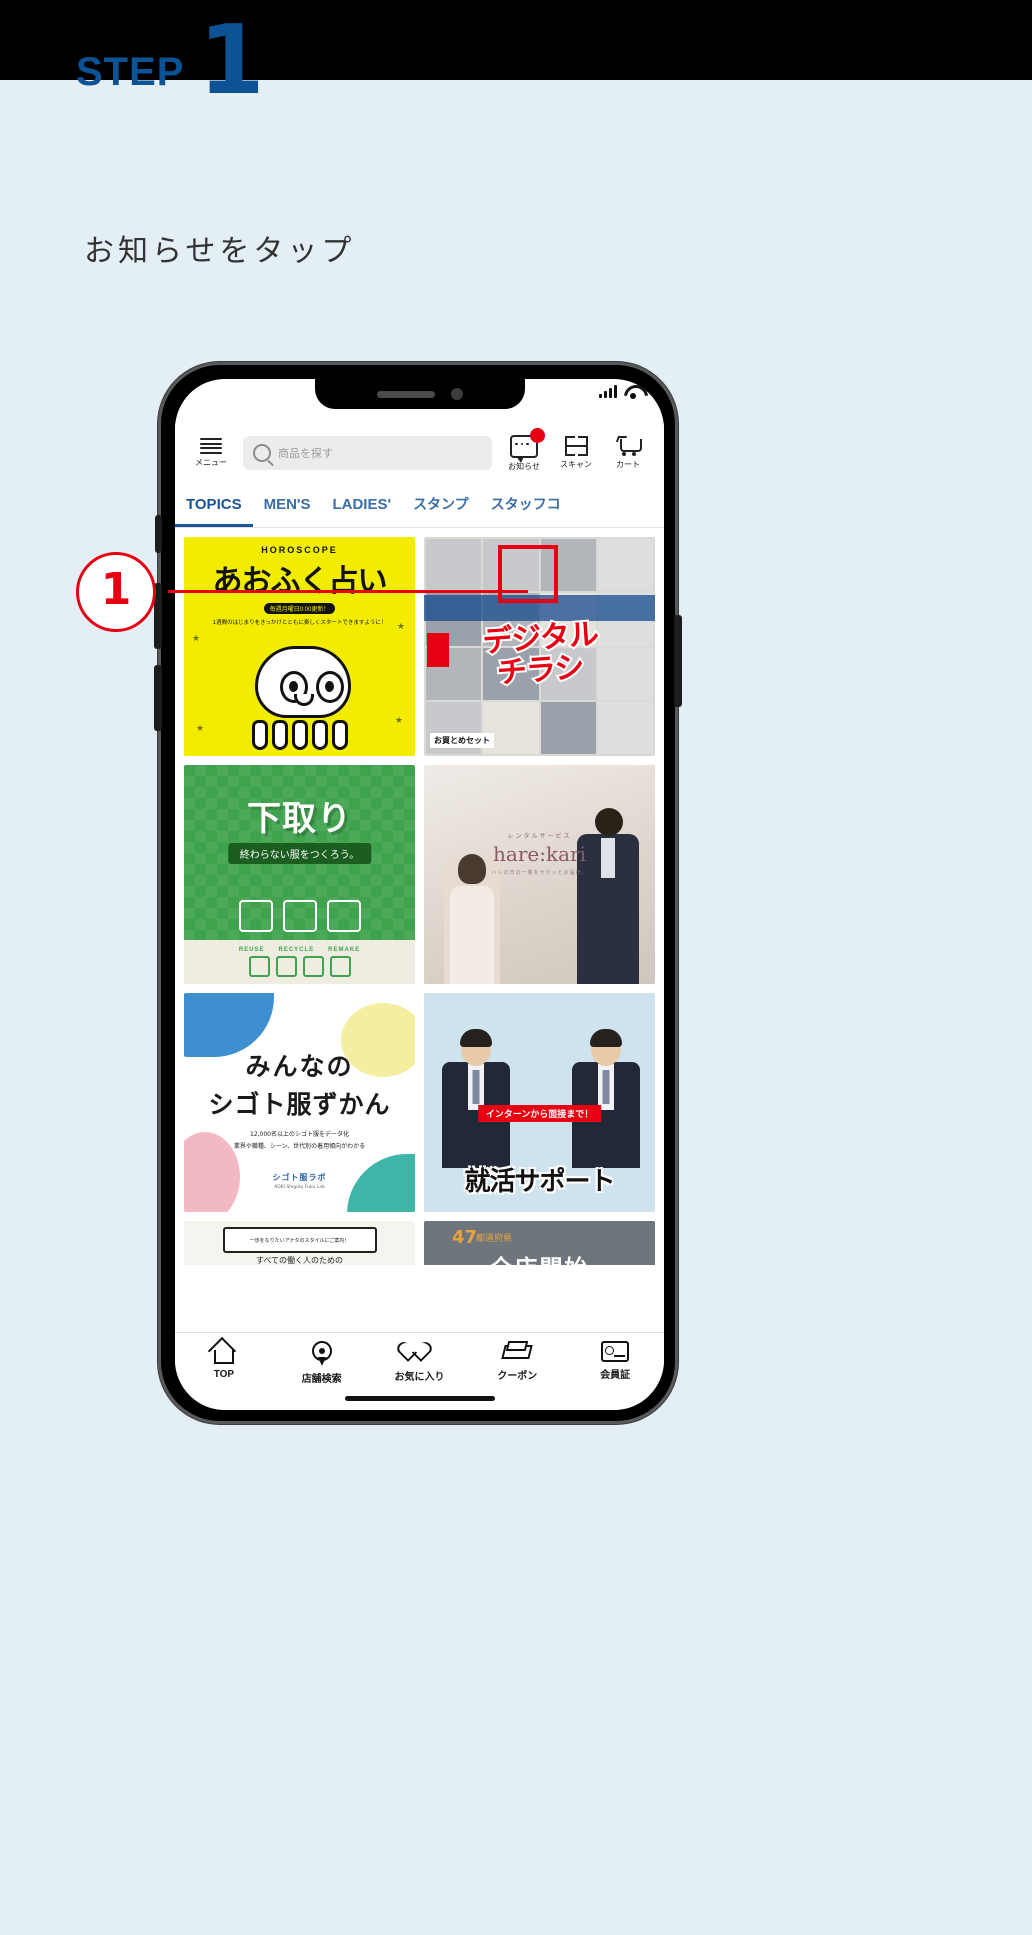 This screenshot has height=1935, width=1032. What do you see at coordinates (528, 574) in the screenshot?
I see `notification-highlight-box` at bounding box center [528, 574].